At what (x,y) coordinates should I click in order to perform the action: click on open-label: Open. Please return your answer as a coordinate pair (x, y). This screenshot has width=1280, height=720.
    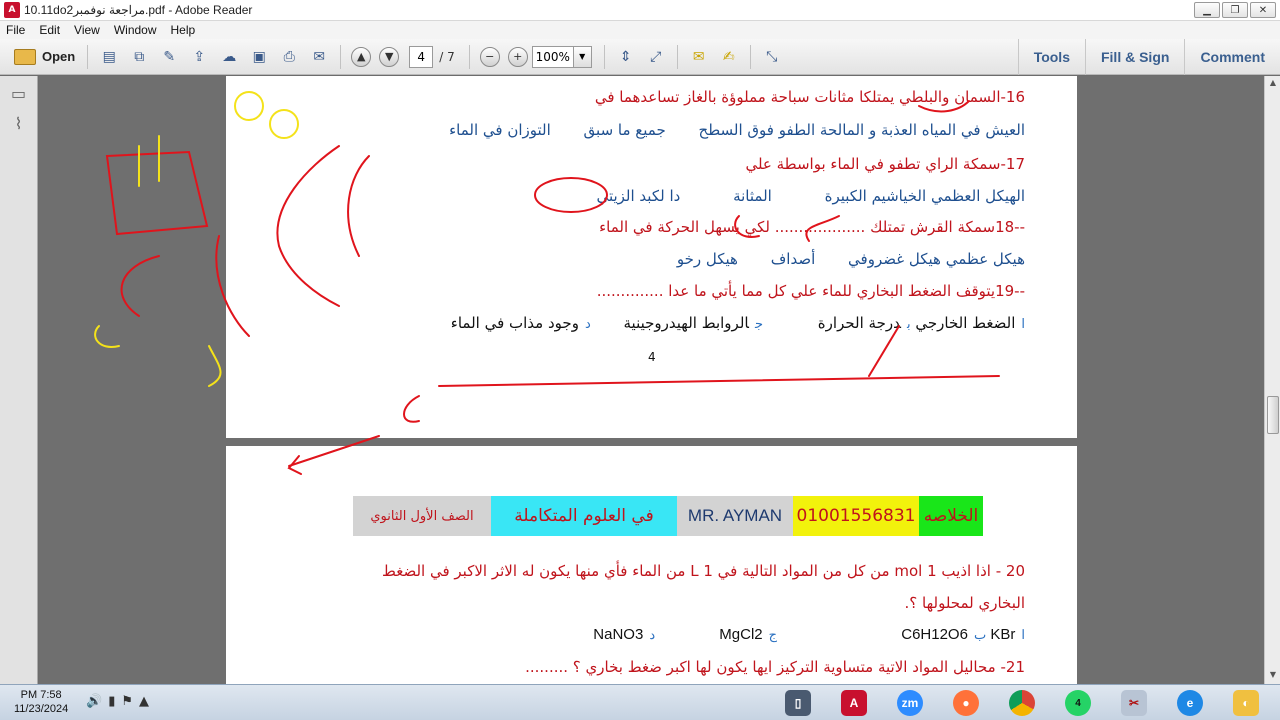
    Looking at the image, I should click on (59, 56).